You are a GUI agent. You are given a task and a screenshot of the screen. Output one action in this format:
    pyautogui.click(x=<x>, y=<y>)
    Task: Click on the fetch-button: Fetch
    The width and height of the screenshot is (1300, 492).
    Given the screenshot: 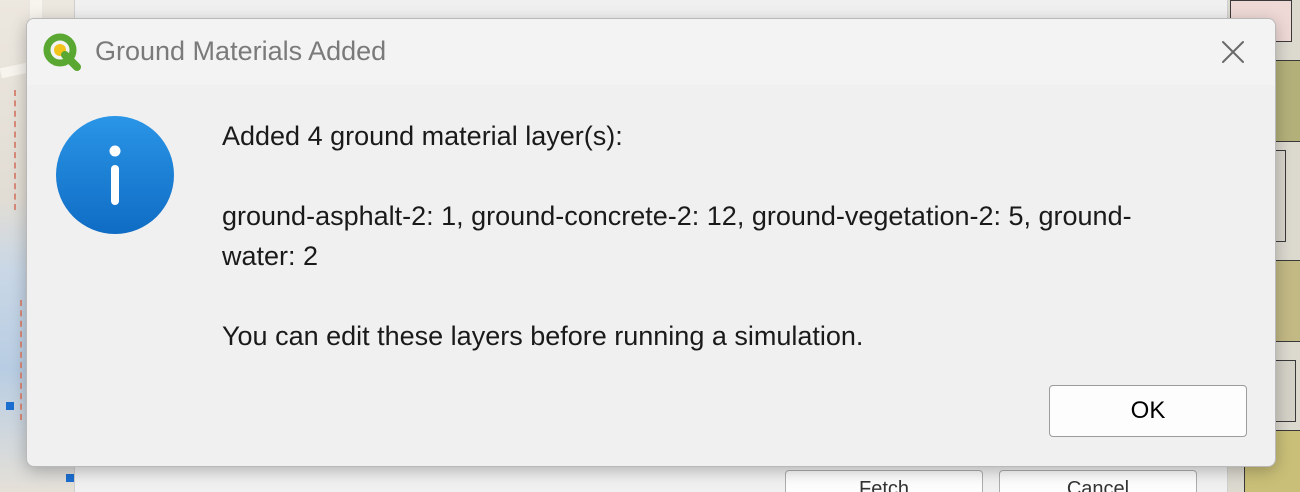 What is the action you would take?
    pyautogui.click(x=884, y=481)
    